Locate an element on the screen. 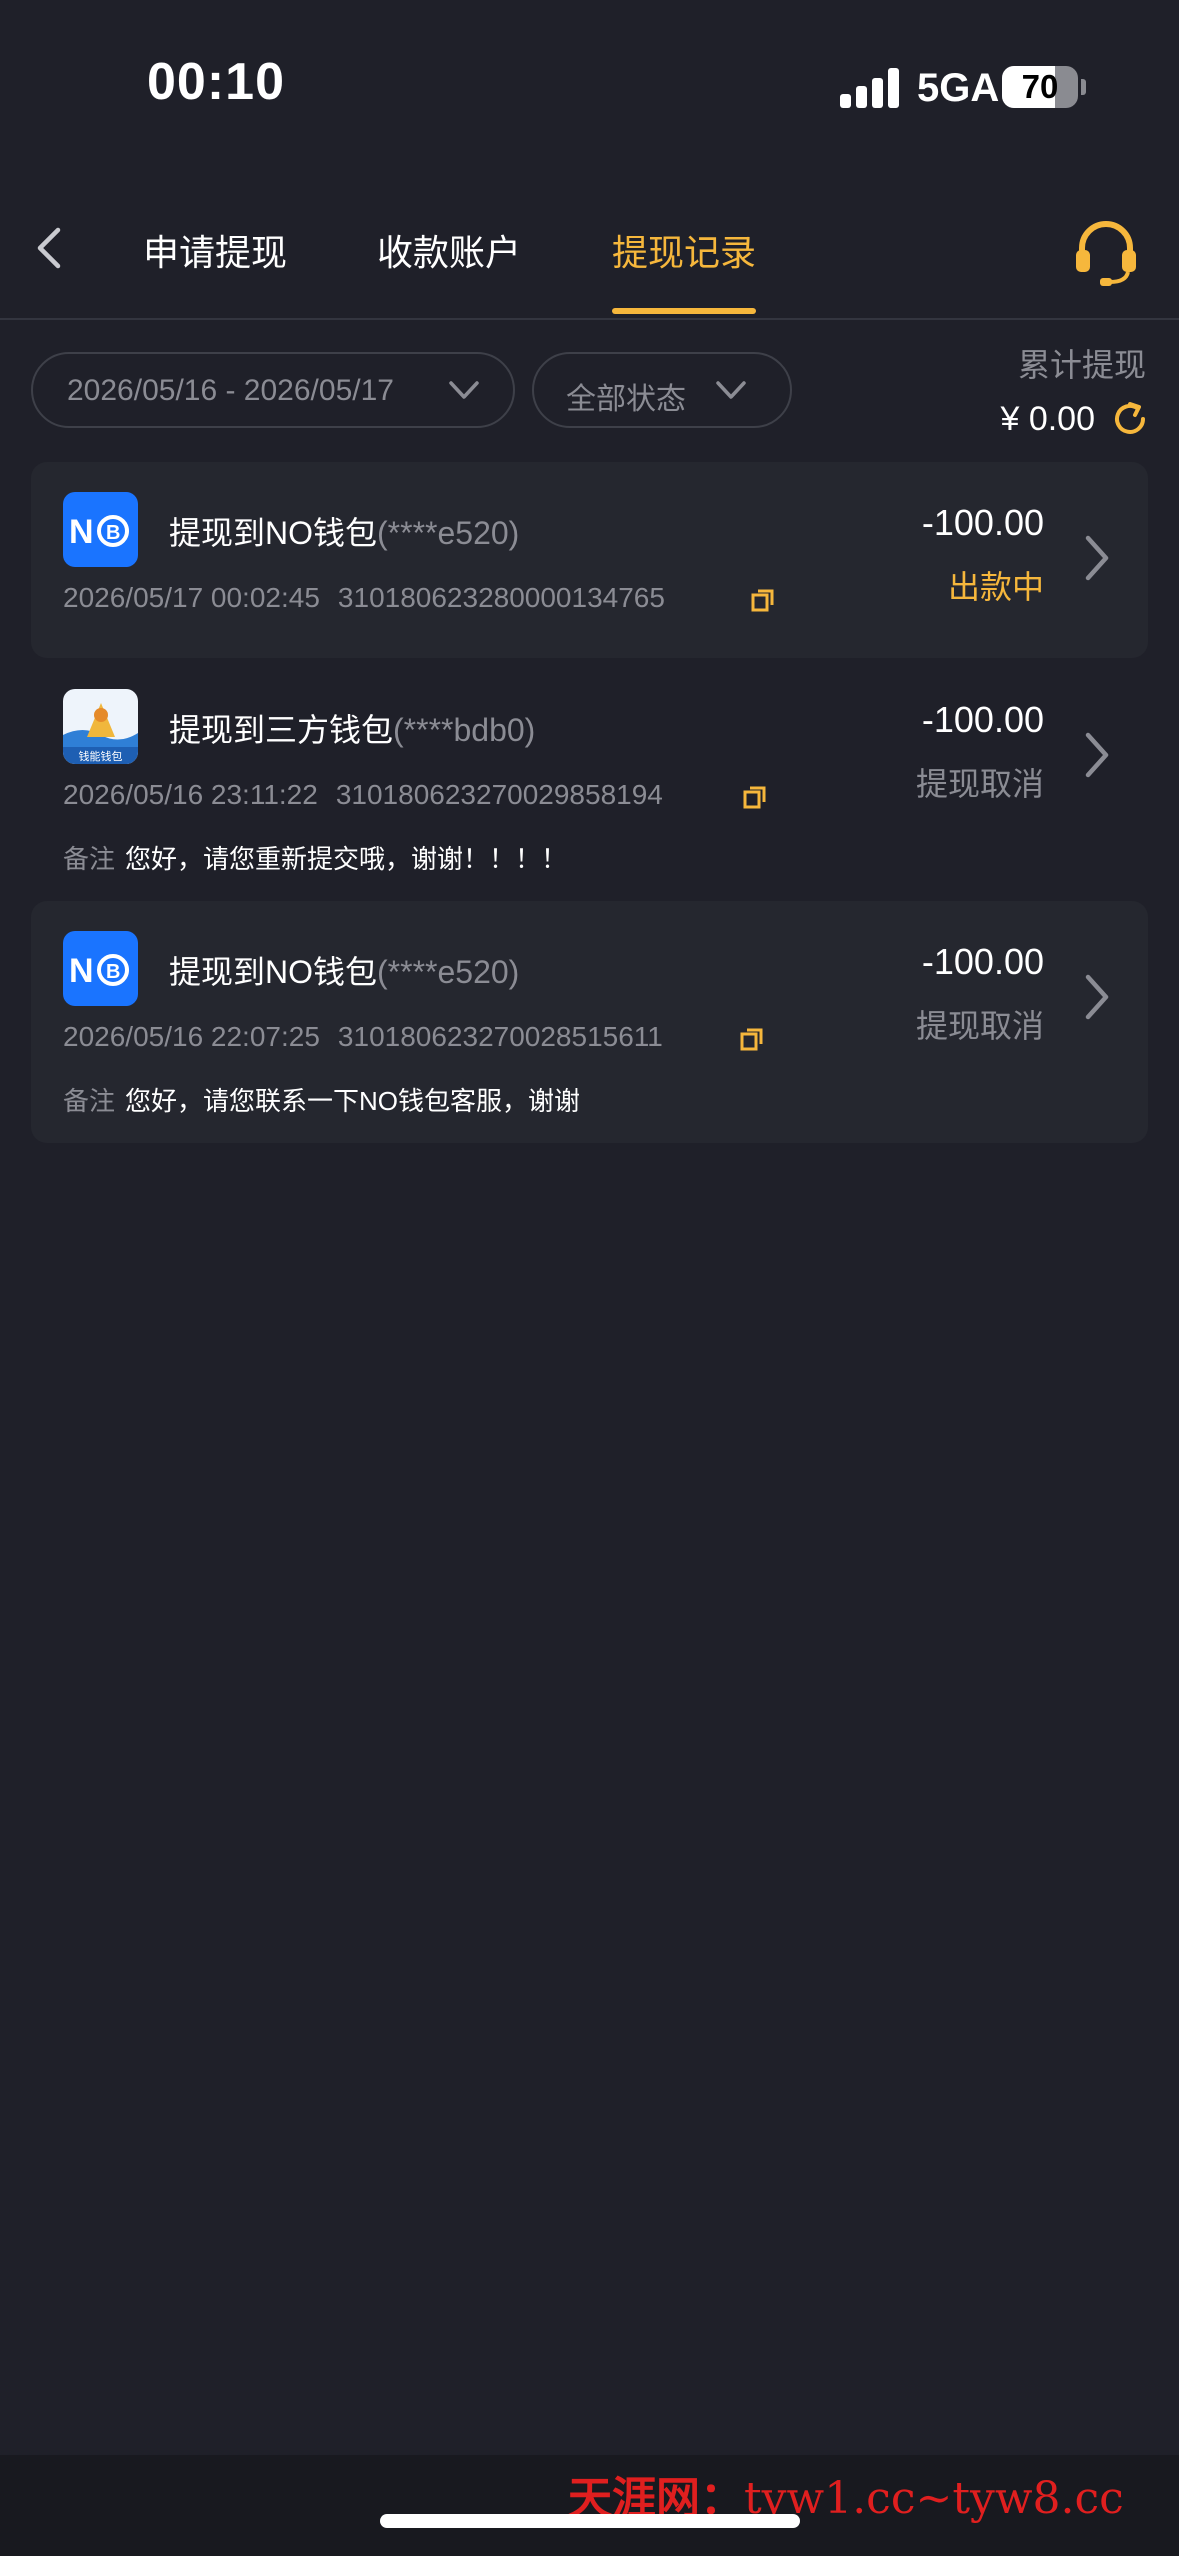 This screenshot has width=1179, height=2556. record-destination: 提现到三方钱包 is located at coordinates (281, 730).